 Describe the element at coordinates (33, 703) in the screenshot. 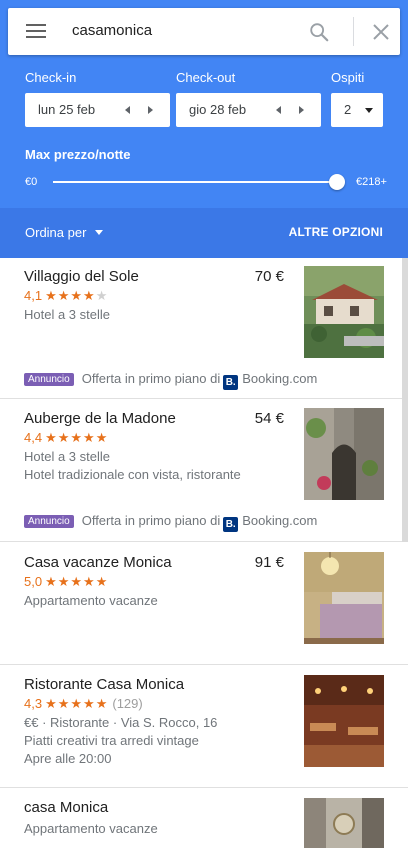

I see `rating-value: 4,3` at that location.